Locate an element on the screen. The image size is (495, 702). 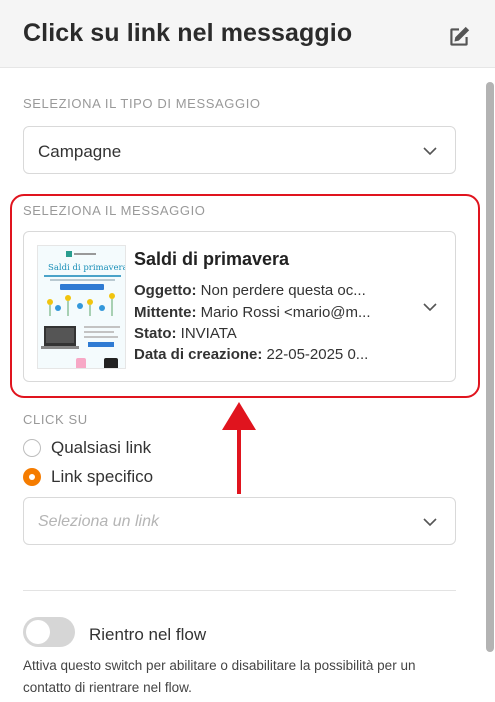
radio-label: Qualsiasi link is located at coordinates (101, 447).